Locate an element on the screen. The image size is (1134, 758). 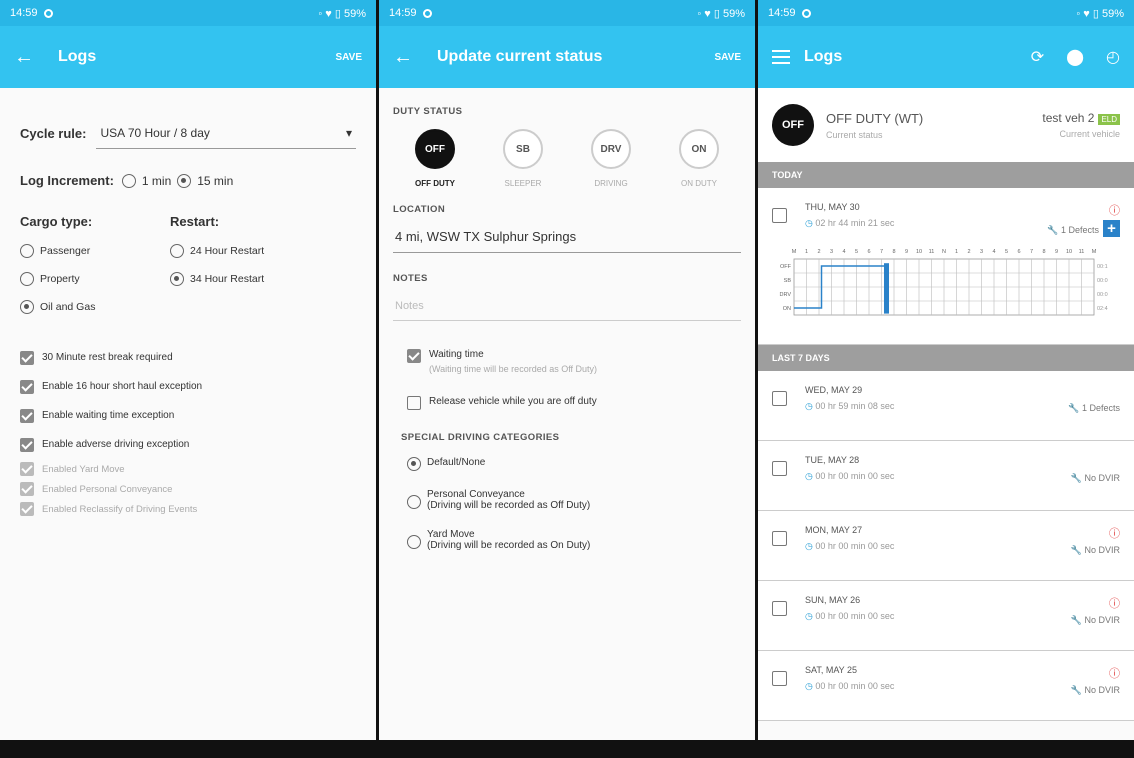
cargo-option-label: Oil and Gas is located at coordinates (68, 307).